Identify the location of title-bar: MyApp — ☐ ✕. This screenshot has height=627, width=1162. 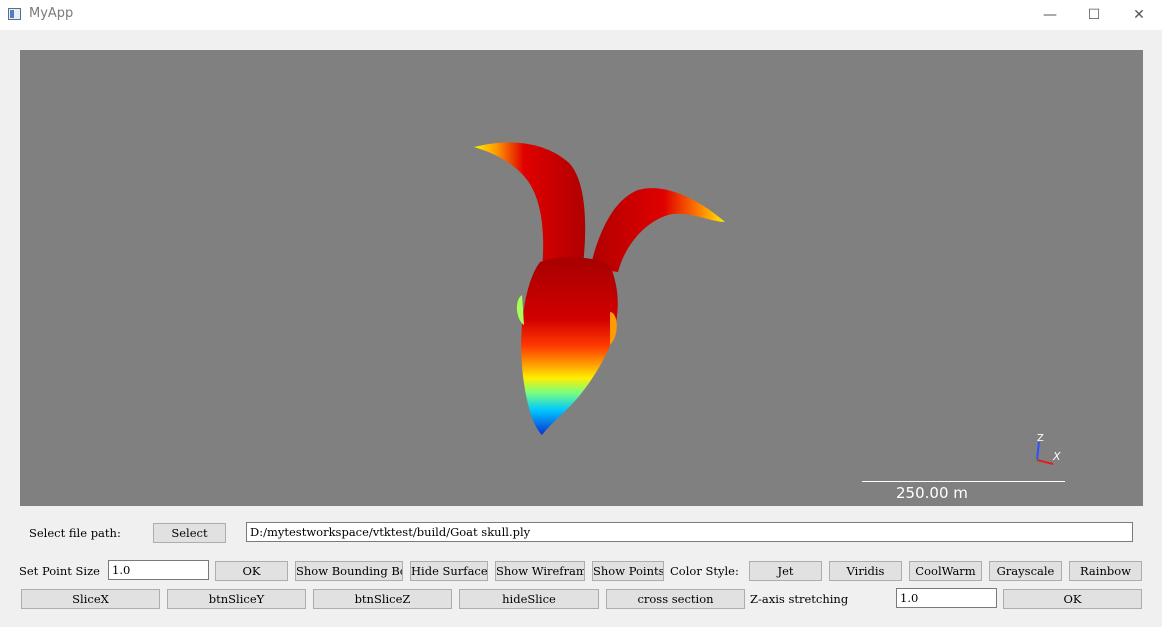
(581, 15).